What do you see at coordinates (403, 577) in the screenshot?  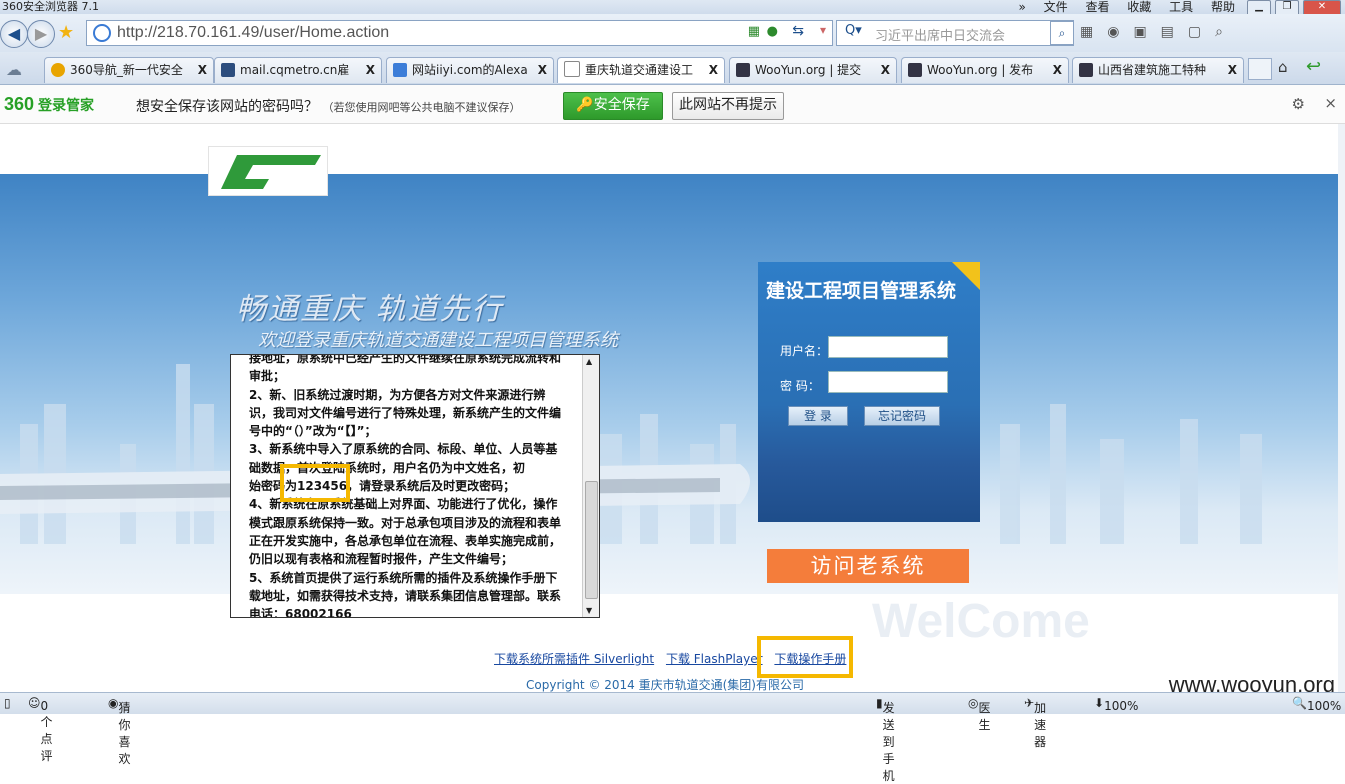 I see `notice-line: 5、系统首页提供了运行系统所需的插件及系统操作手册下` at bounding box center [403, 577].